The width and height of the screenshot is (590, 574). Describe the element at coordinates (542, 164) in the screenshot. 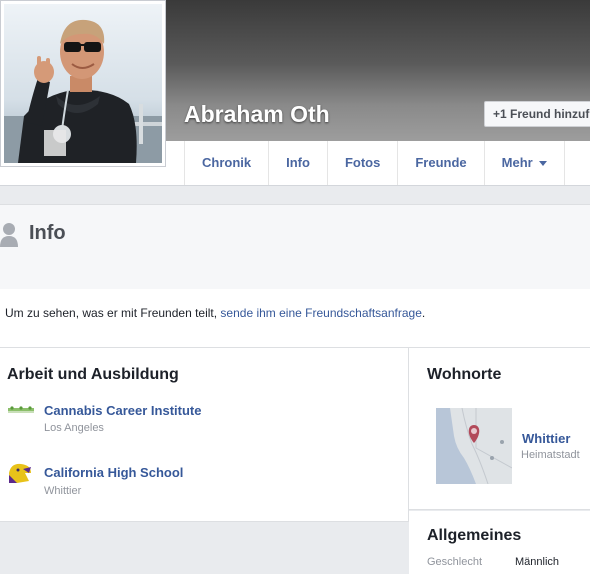

I see `caret-down-icon` at that location.